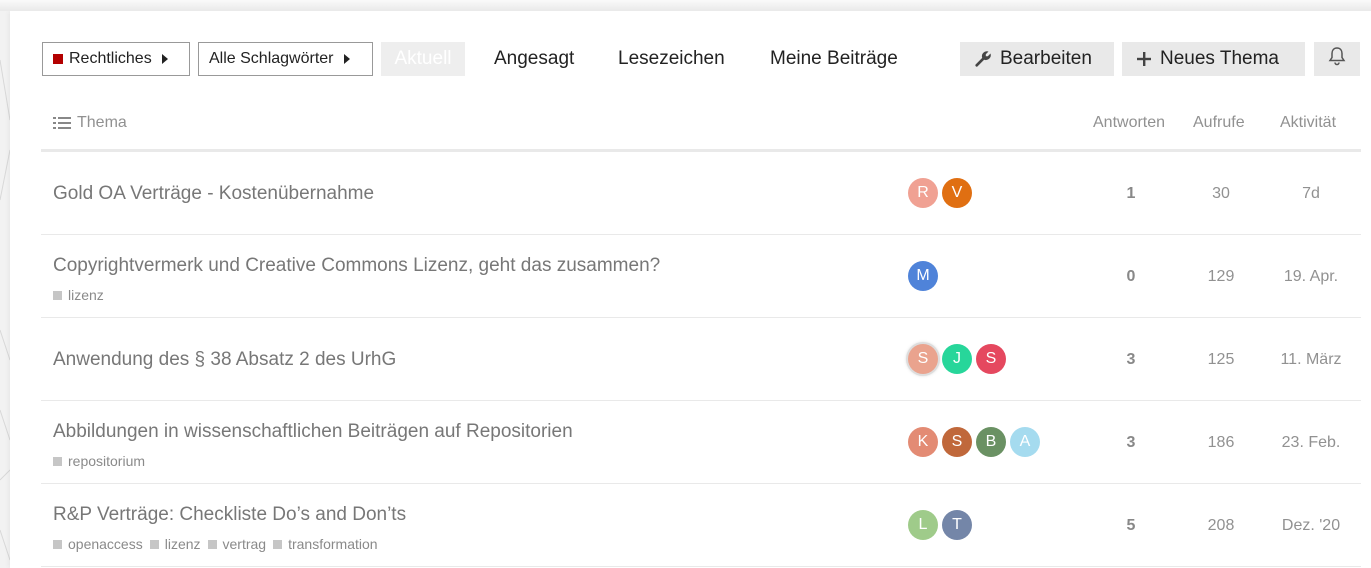 This screenshot has width=1371, height=568. Describe the element at coordinates (1311, 360) in the screenshot. I see `activity-date: 11. März` at that location.